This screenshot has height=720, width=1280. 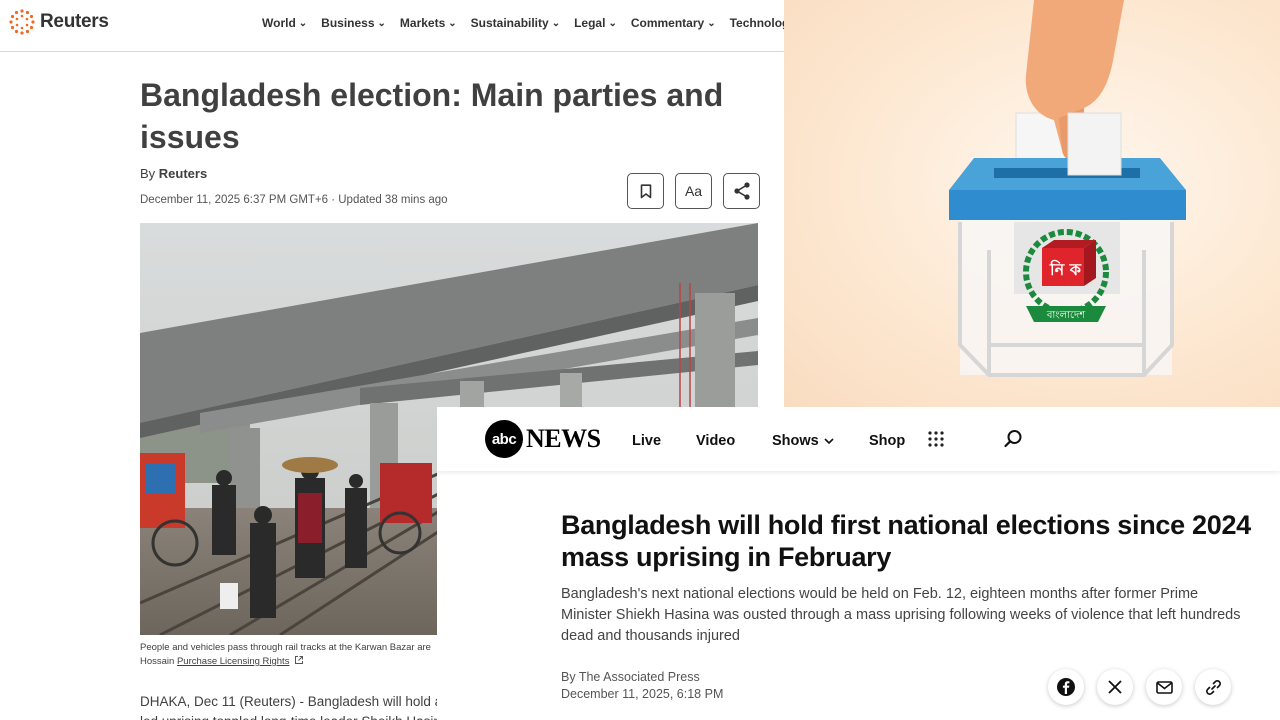 I want to click on reuters-byline: By Reuters, so click(x=173, y=173).